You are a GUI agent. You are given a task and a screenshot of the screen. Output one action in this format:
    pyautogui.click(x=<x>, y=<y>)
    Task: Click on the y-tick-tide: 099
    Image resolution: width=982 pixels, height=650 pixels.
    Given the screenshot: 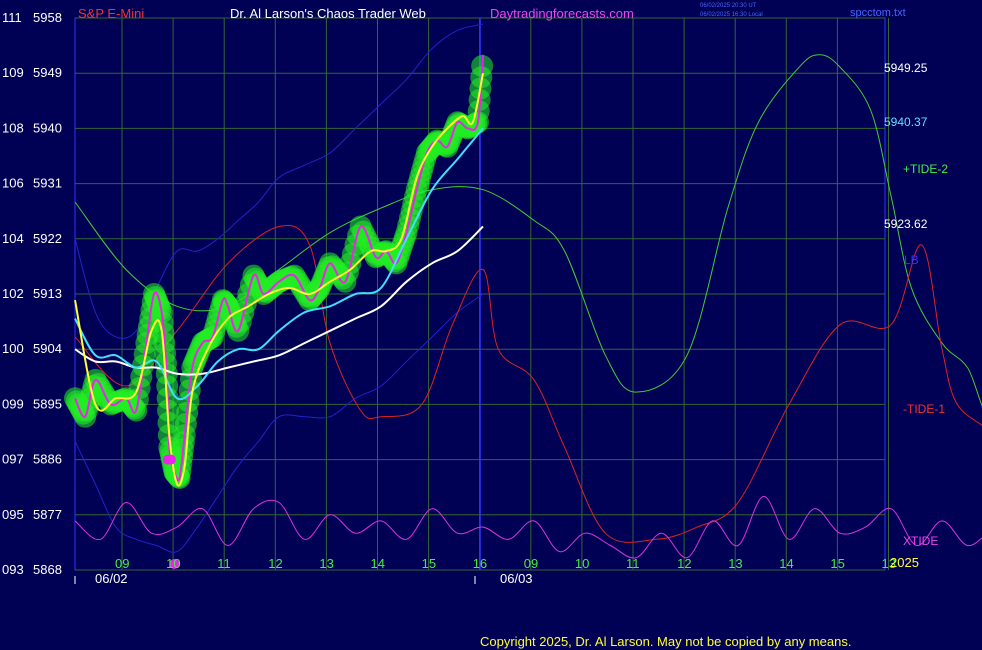 What is the action you would take?
    pyautogui.click(x=13, y=403)
    